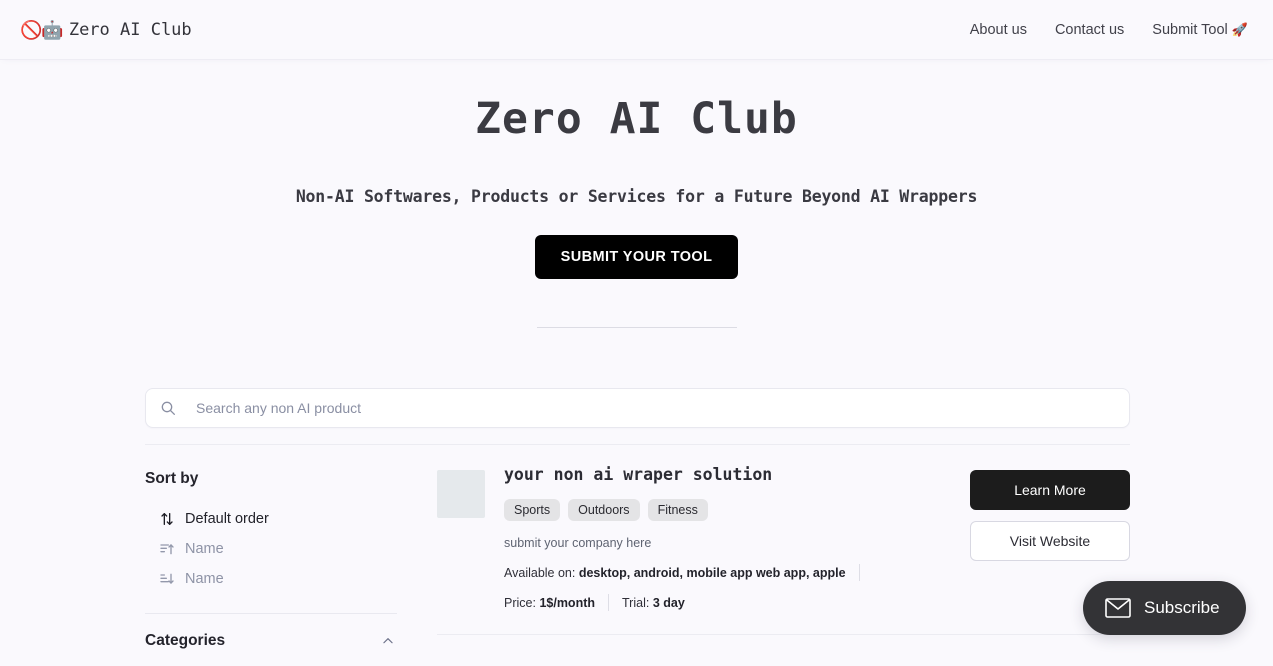  I want to click on product-tag: Fitness, so click(677, 510).